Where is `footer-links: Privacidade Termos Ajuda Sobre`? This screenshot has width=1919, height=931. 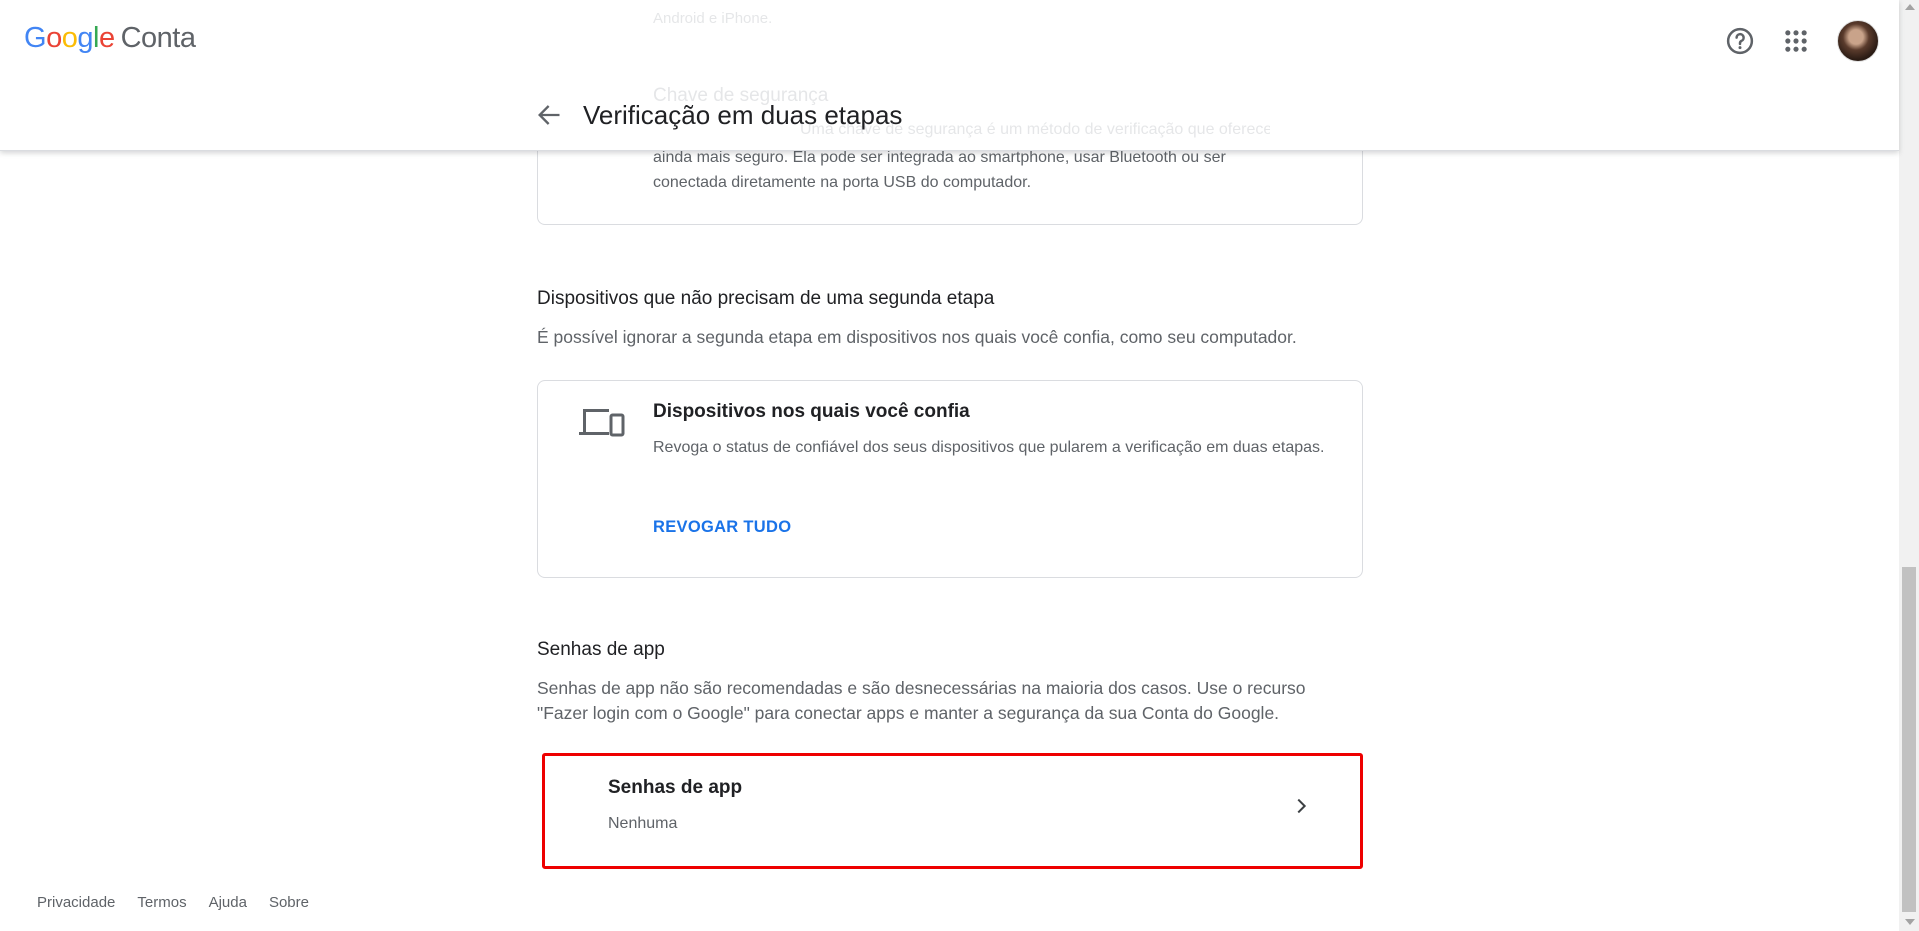
footer-links: Privacidade Termos Ajuda Sobre is located at coordinates (173, 902).